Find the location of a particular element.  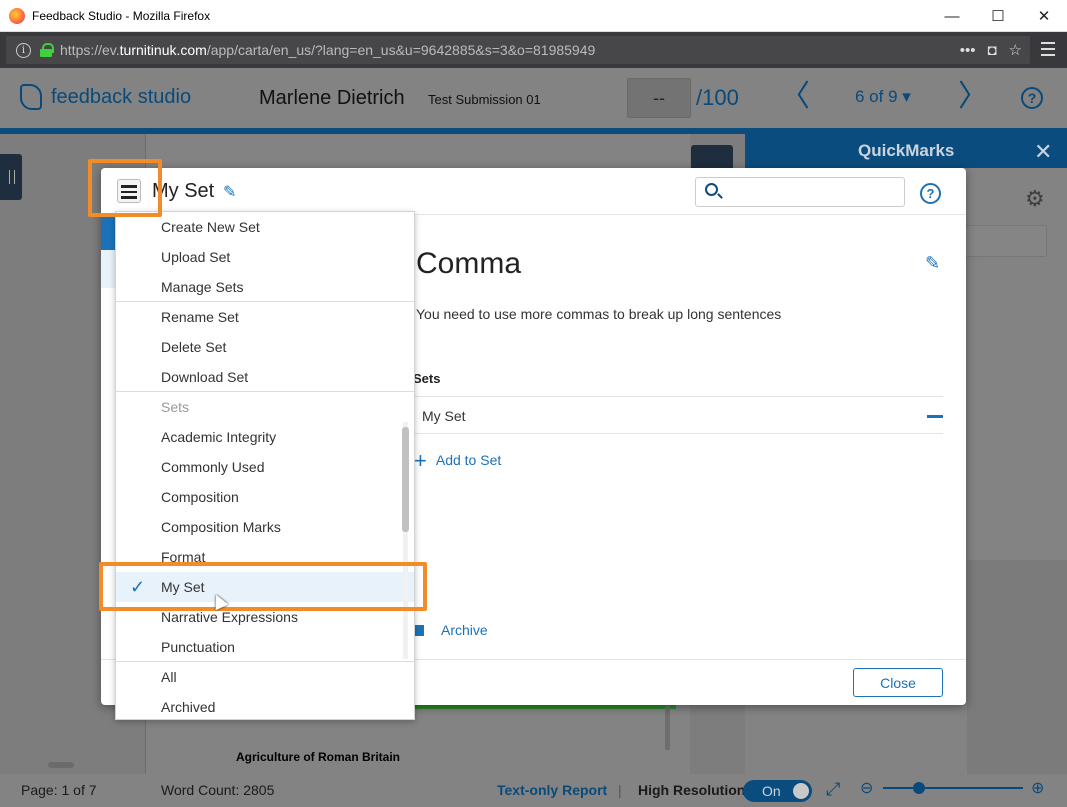

student-name: Marlene Dietrich is located at coordinates (332, 98).